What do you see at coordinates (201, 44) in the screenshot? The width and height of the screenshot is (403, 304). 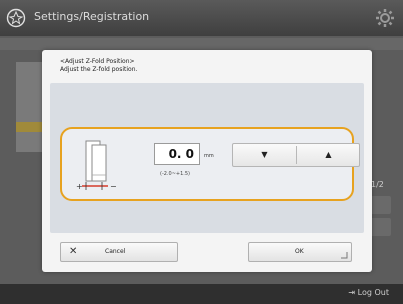 I see `background-tab-strip` at bounding box center [201, 44].